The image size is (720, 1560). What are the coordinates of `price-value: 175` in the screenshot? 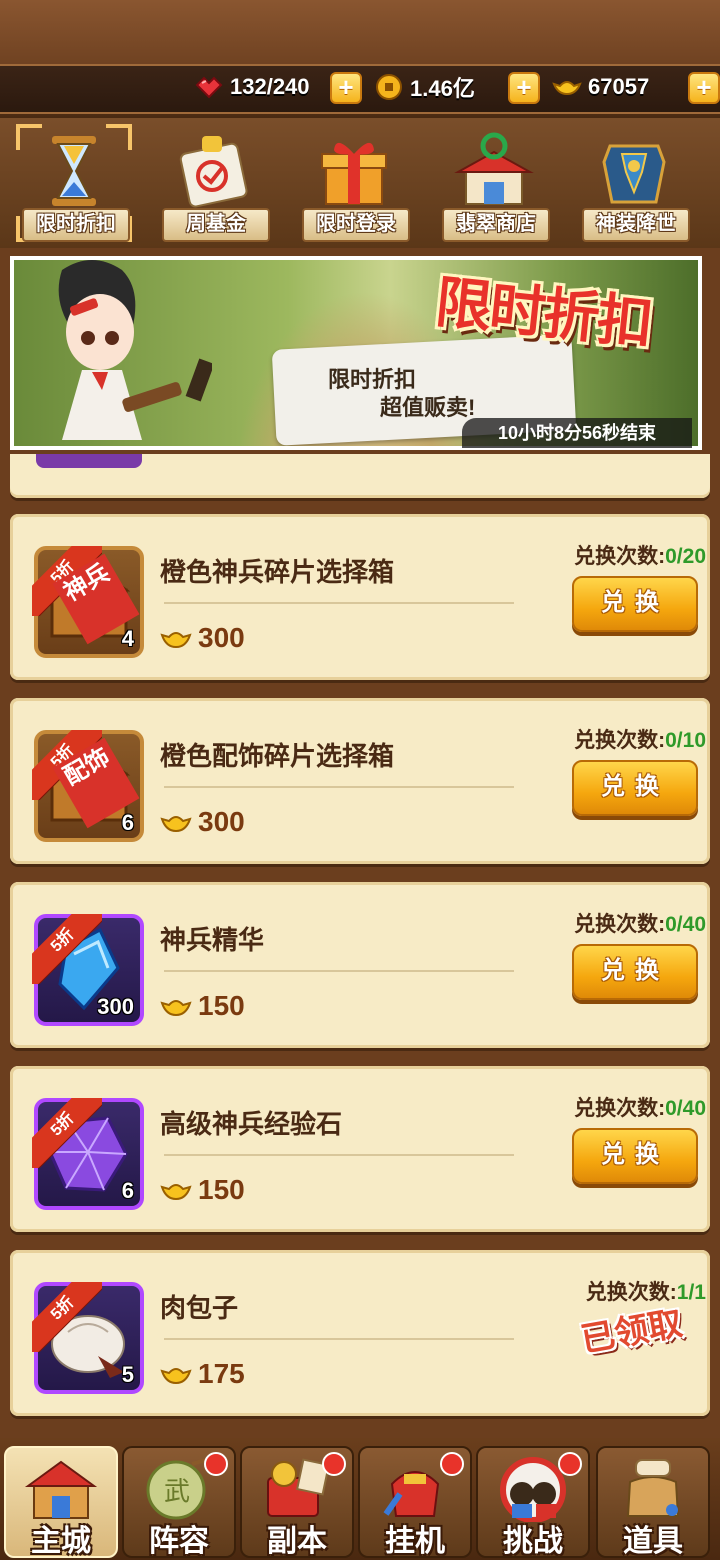 It's located at (221, 1373).